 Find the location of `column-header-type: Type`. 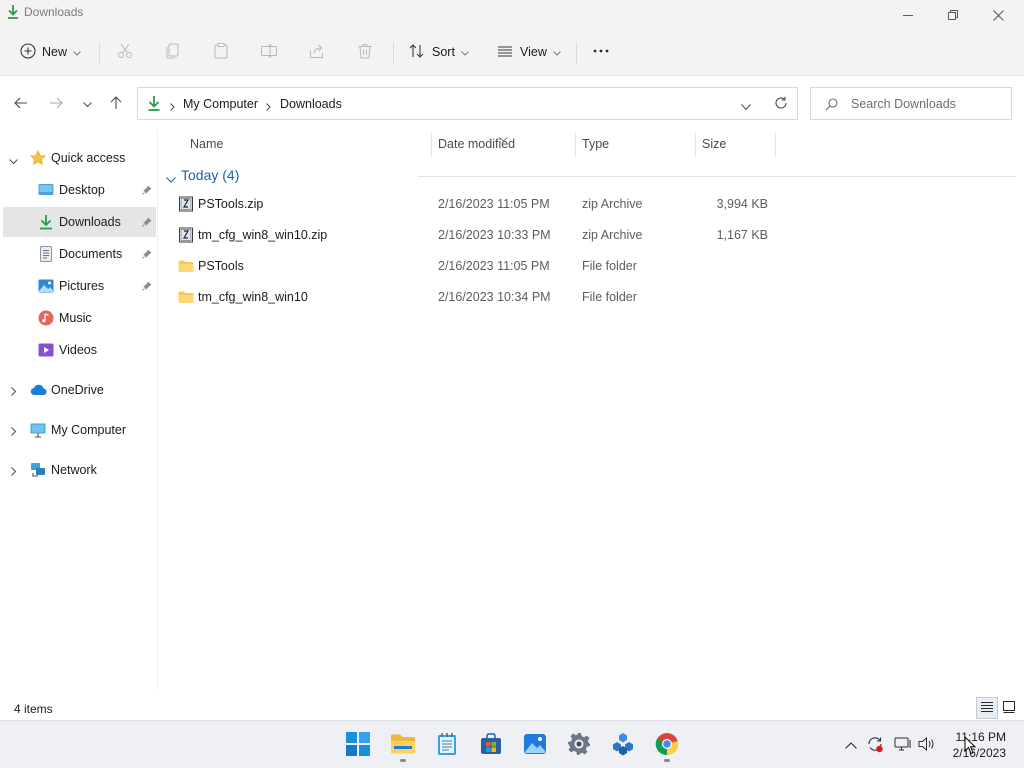

column-header-type: Type is located at coordinates (595, 144).